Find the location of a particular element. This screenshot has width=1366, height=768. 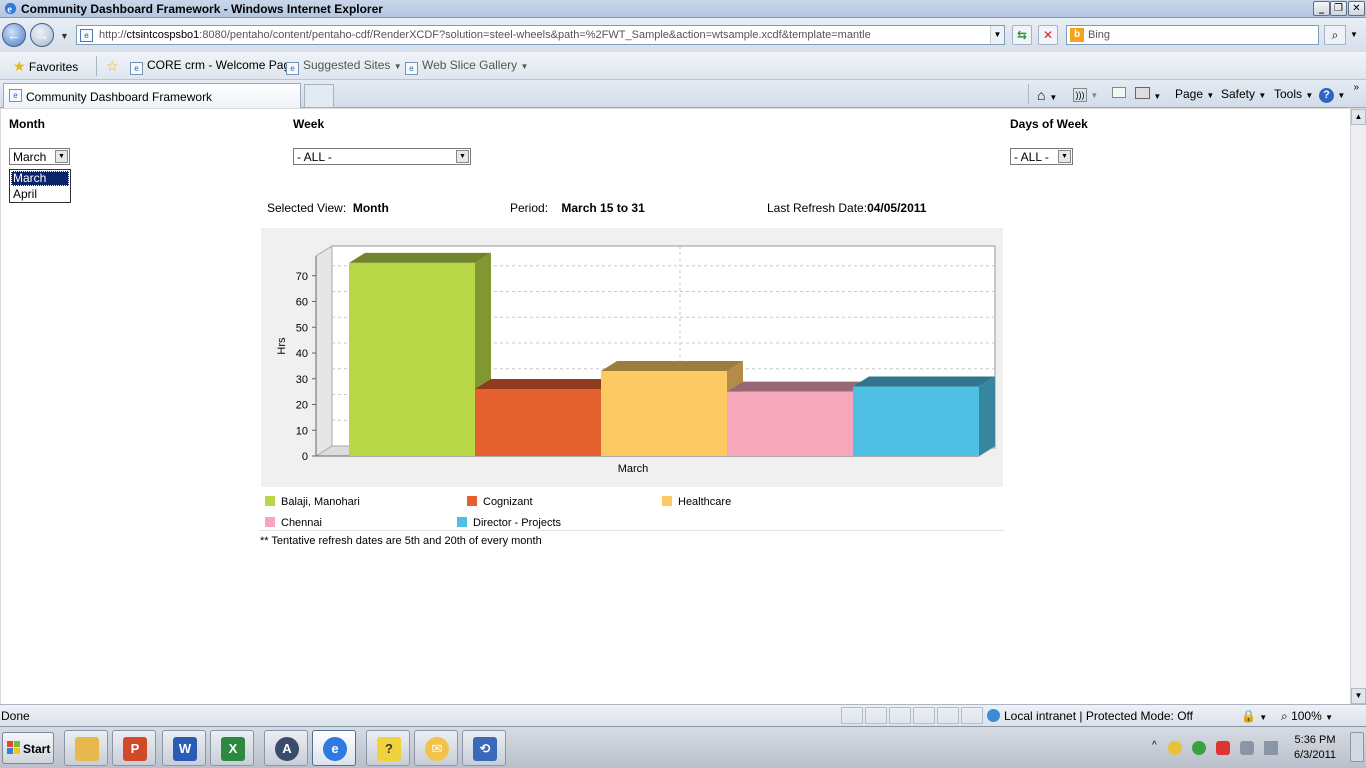

home-button: ⌂ ▼ is located at coordinates (1047, 95).